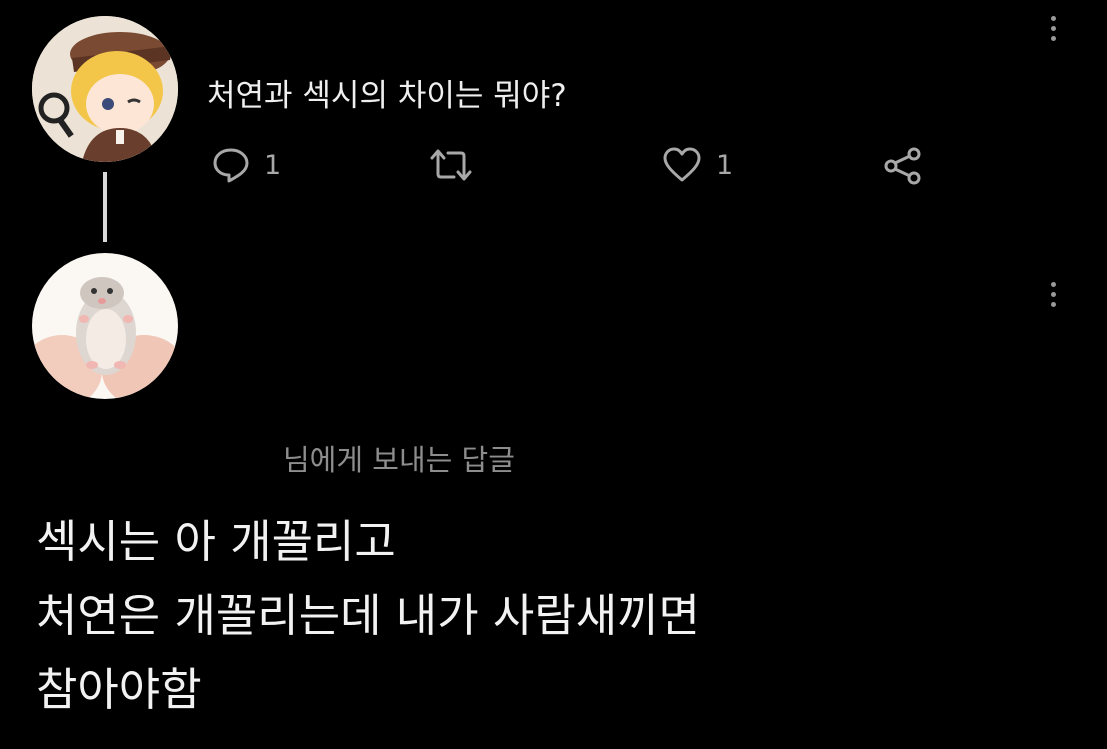 The width and height of the screenshot is (1107, 749). I want to click on retweet-button, so click(451, 165).